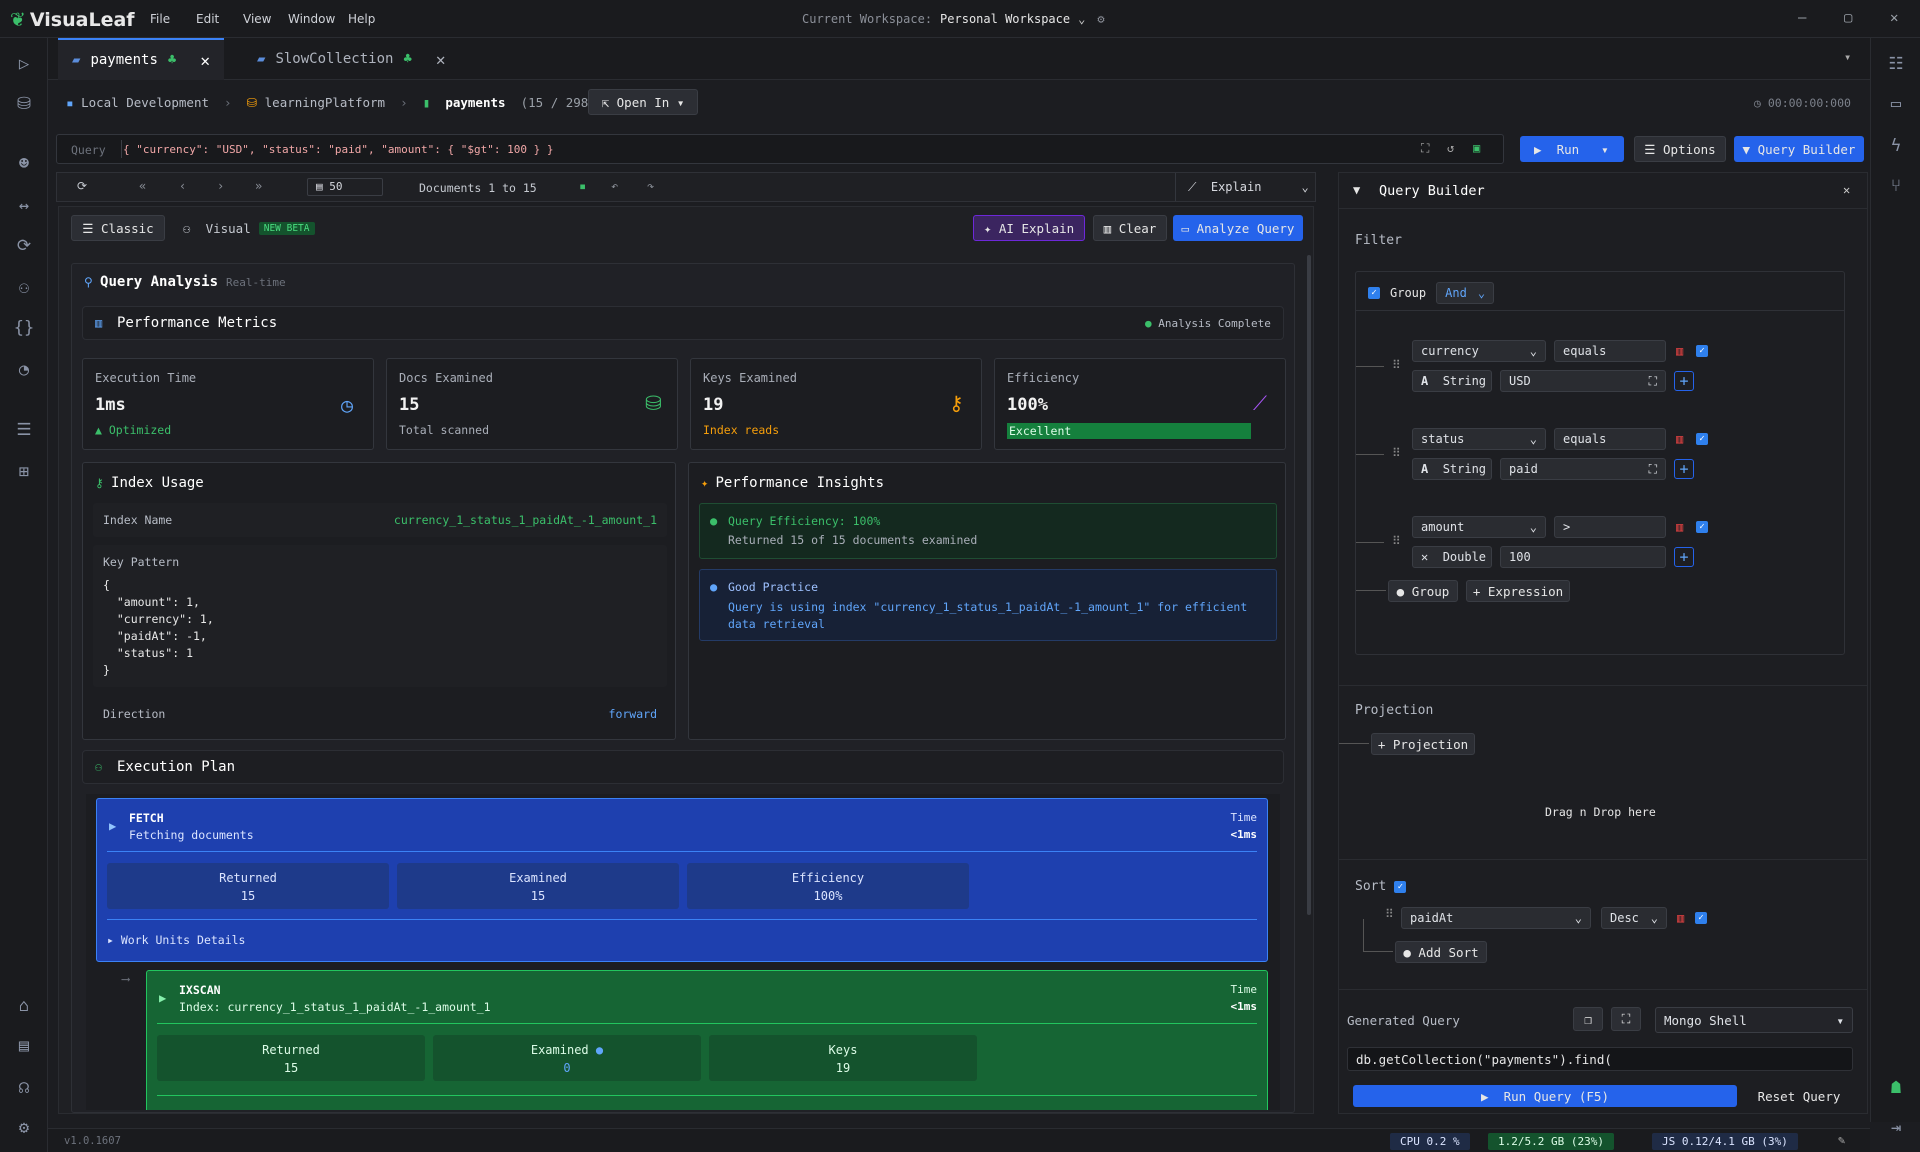  I want to click on explain-dropdown: ⟋ Explain ⌄, so click(1245, 187).